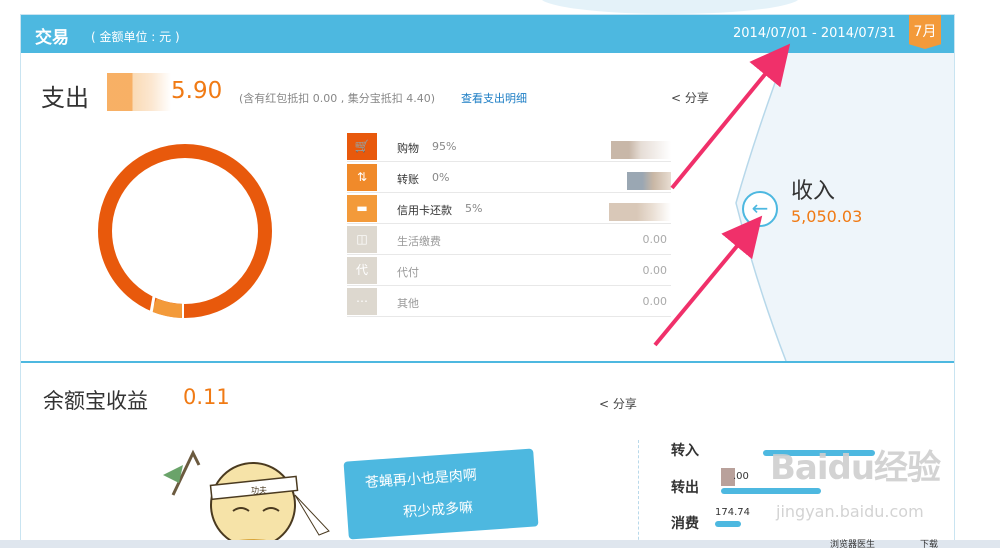 The image size is (1000, 550). What do you see at coordinates (850, 511) in the screenshot?
I see `watermark-line2: jingyan.baidu.com` at bounding box center [850, 511].